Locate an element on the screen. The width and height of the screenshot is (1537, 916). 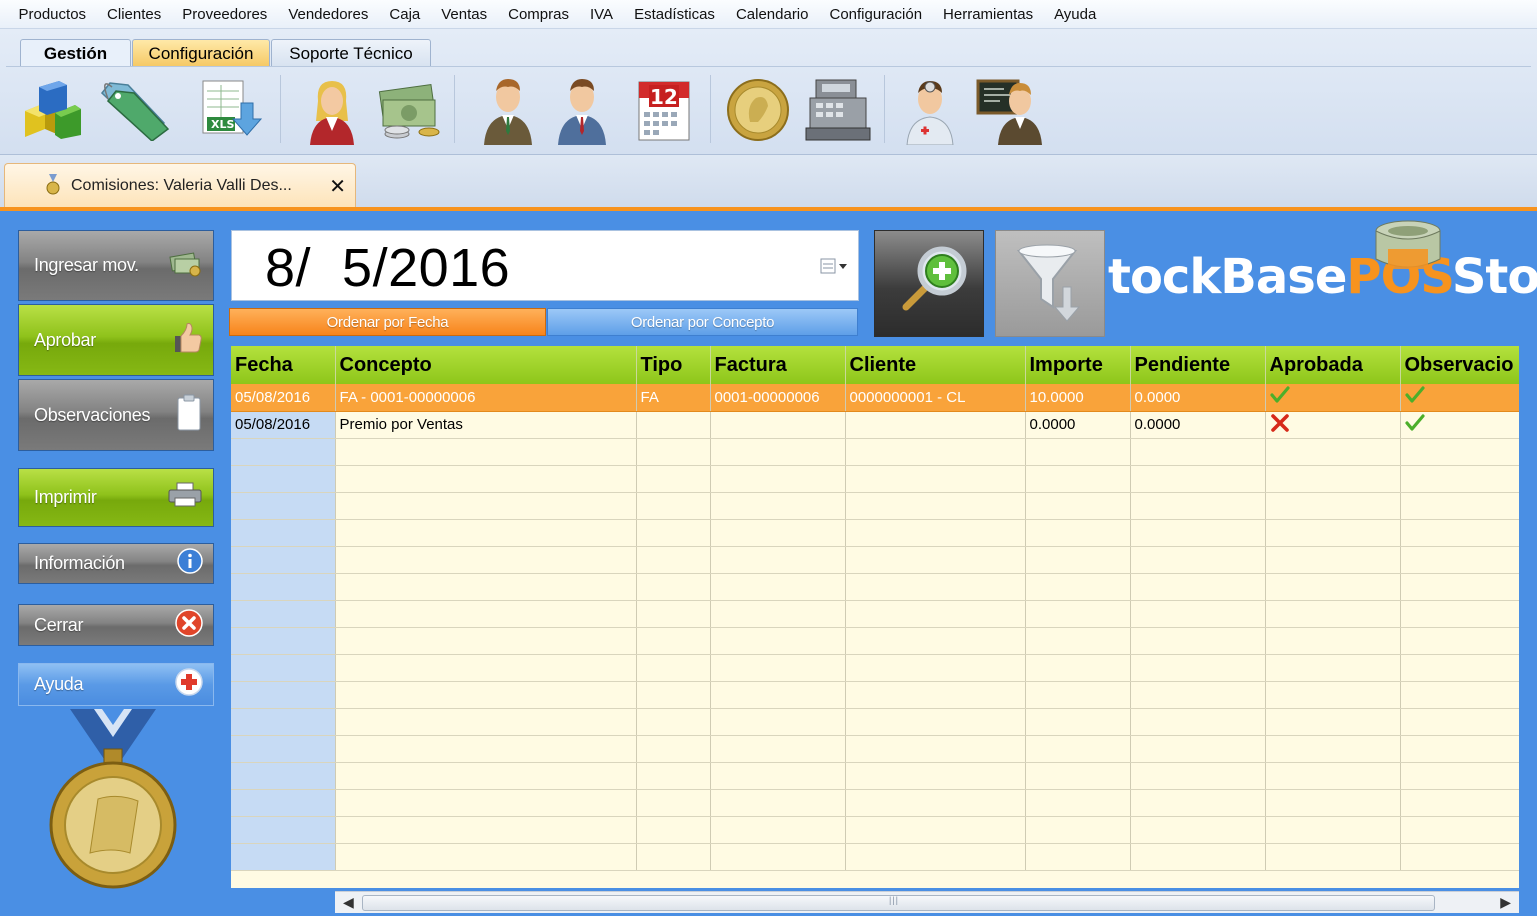
menu-configuracion: Configuración is located at coordinates (876, 14).